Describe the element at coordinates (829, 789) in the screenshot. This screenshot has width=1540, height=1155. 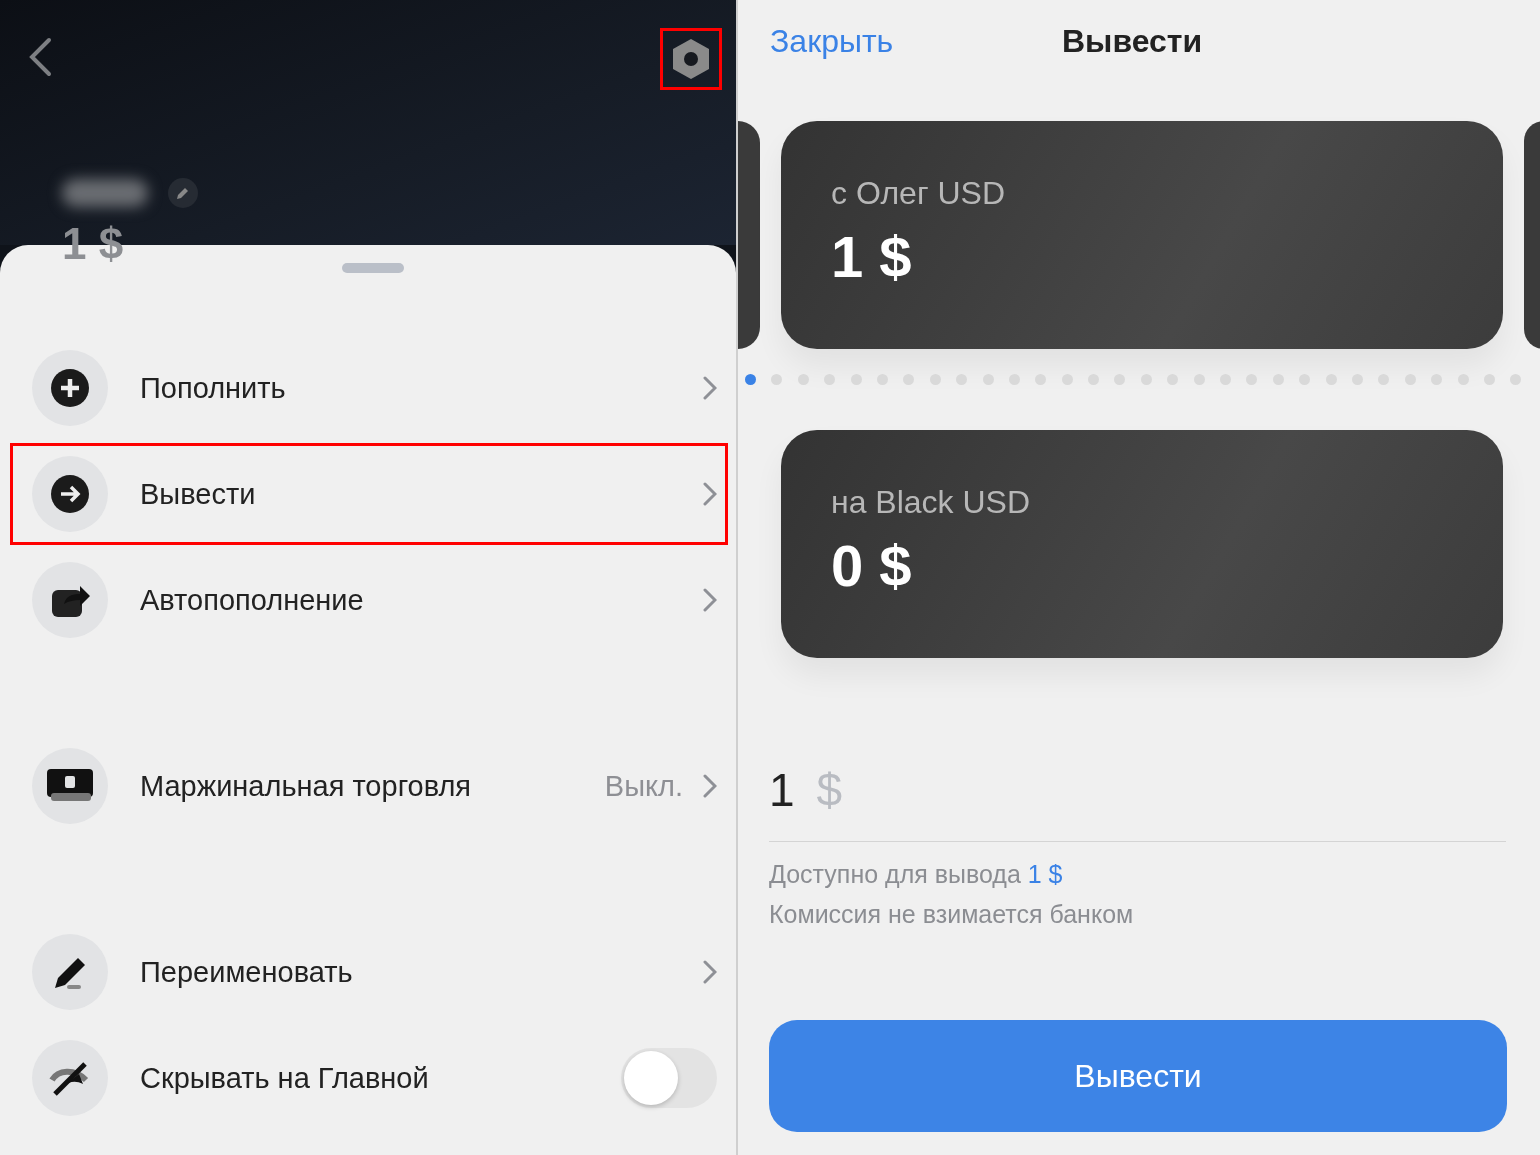
I see `currency-sign: $` at that location.